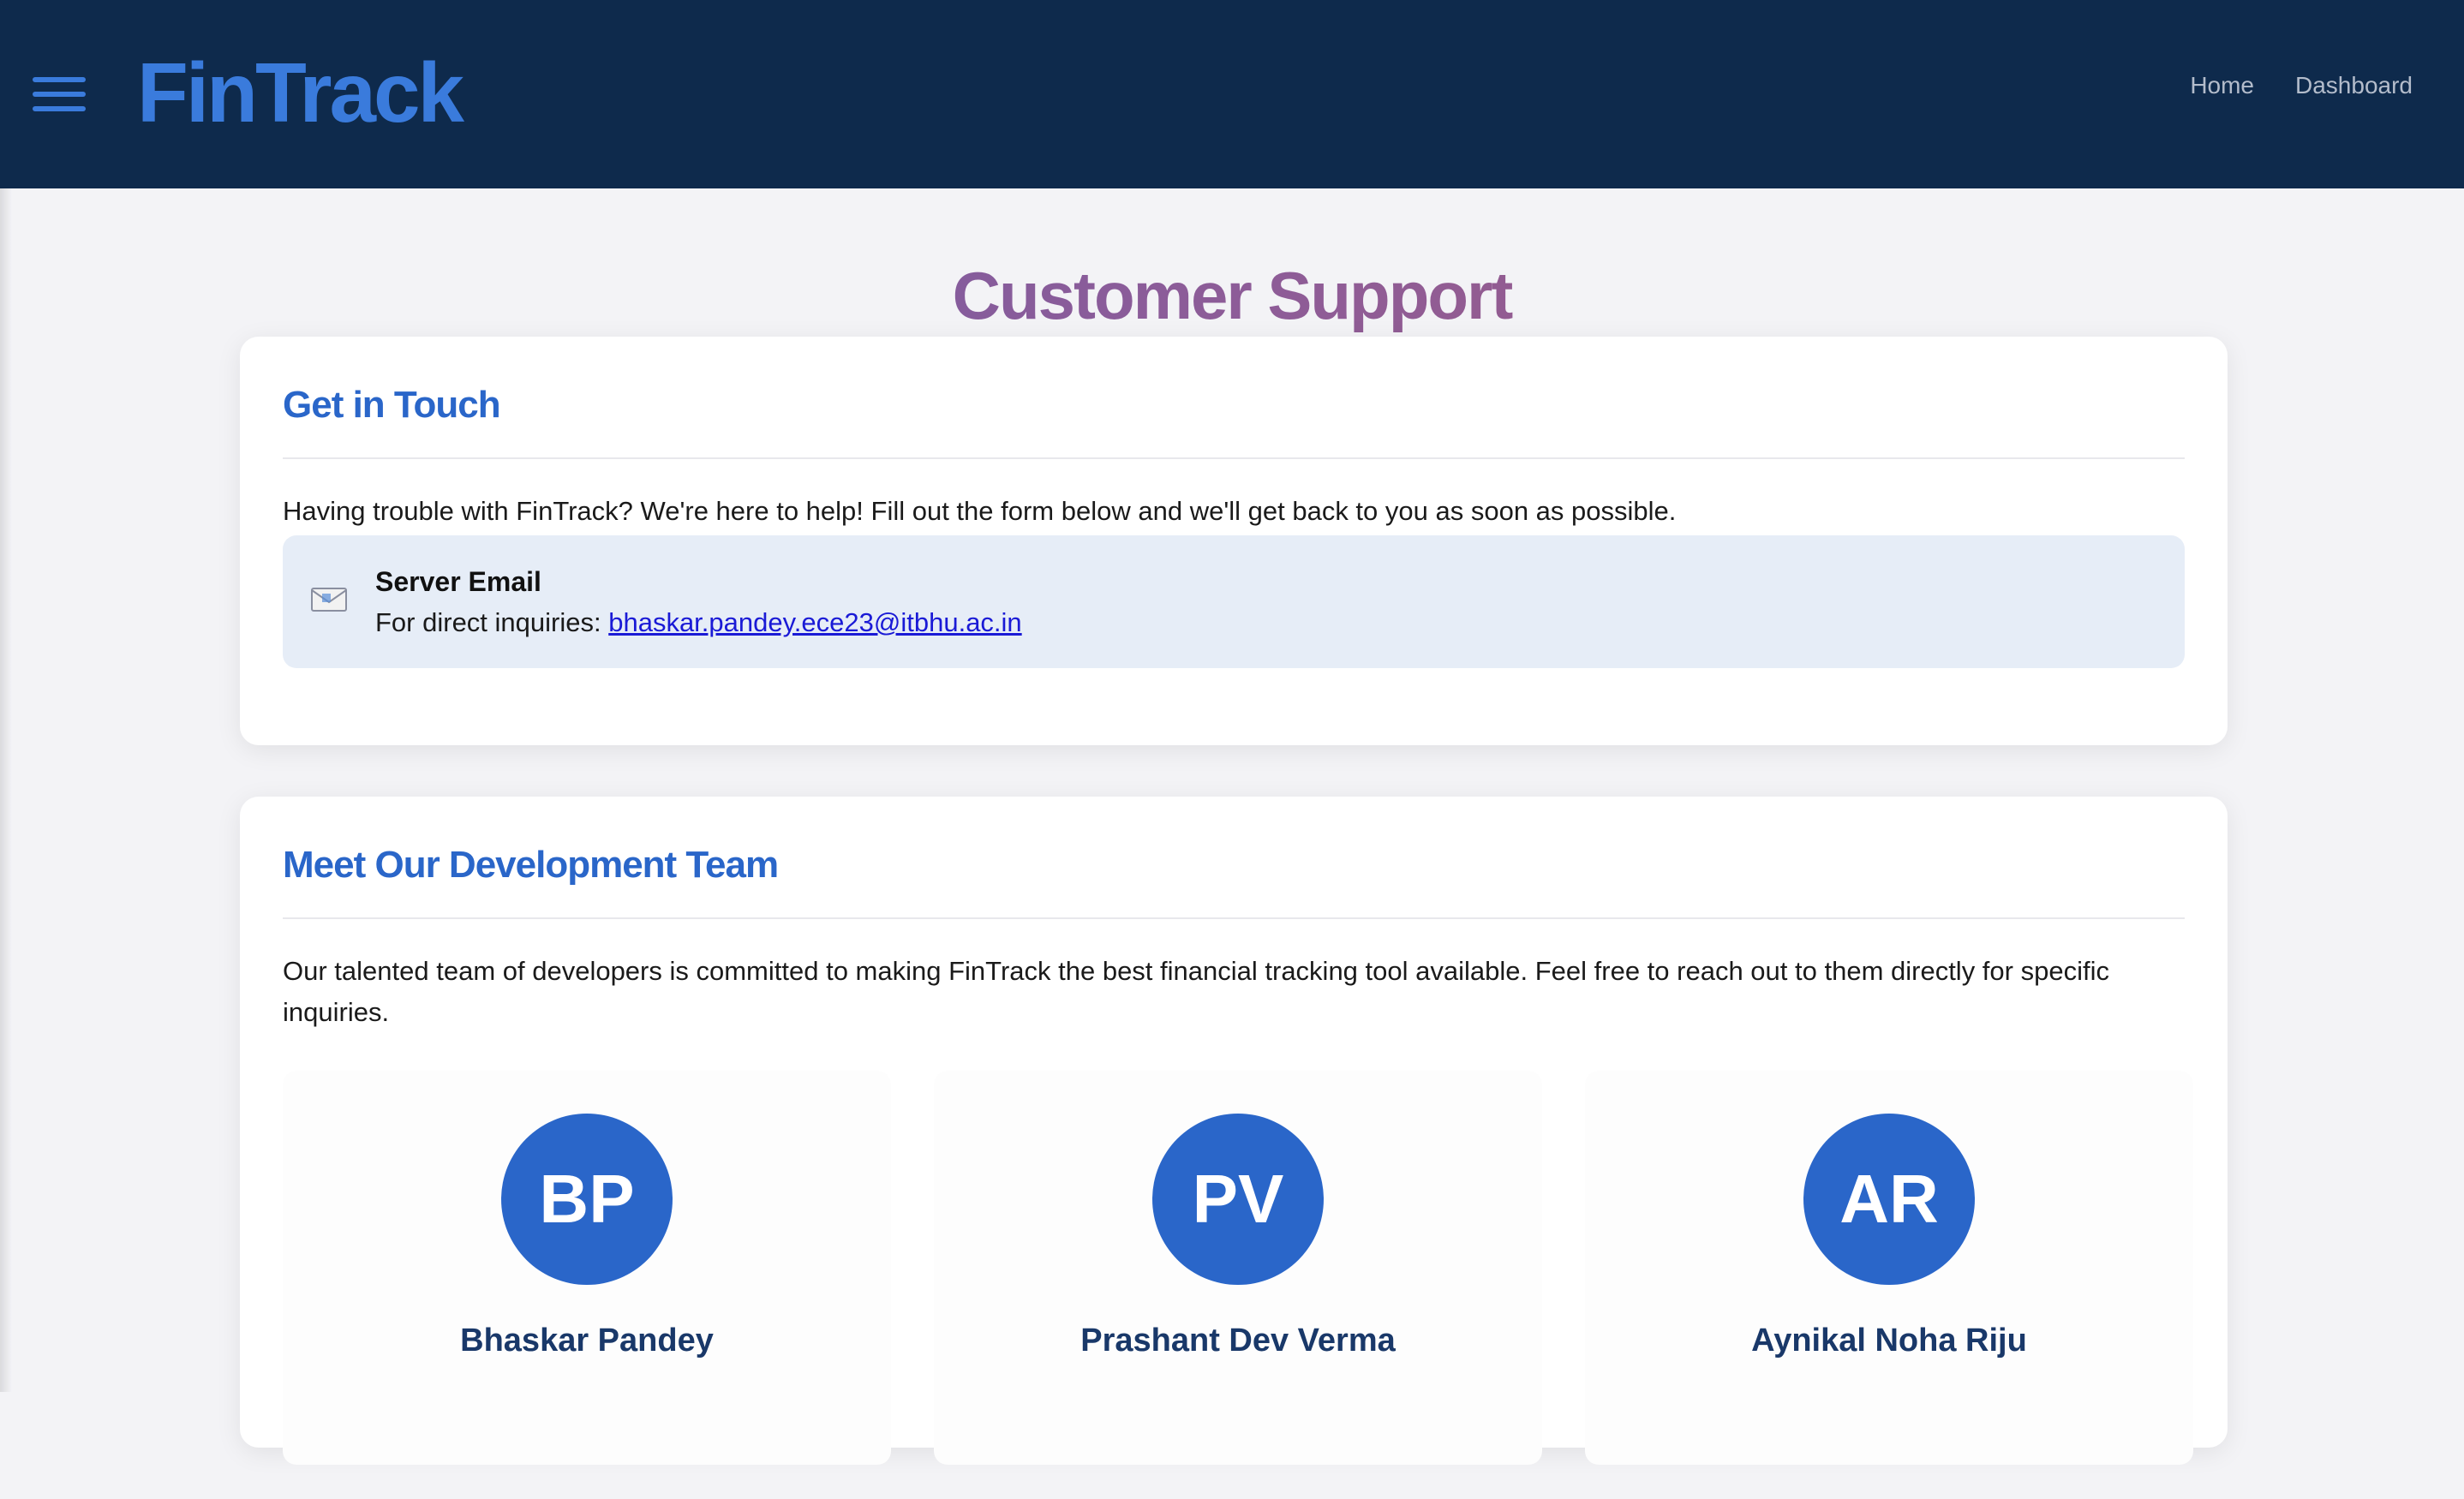 Image resolution: width=2464 pixels, height=1499 pixels. Describe the element at coordinates (531, 865) in the screenshot. I see `team-heading: Meet Our Development Team` at that location.